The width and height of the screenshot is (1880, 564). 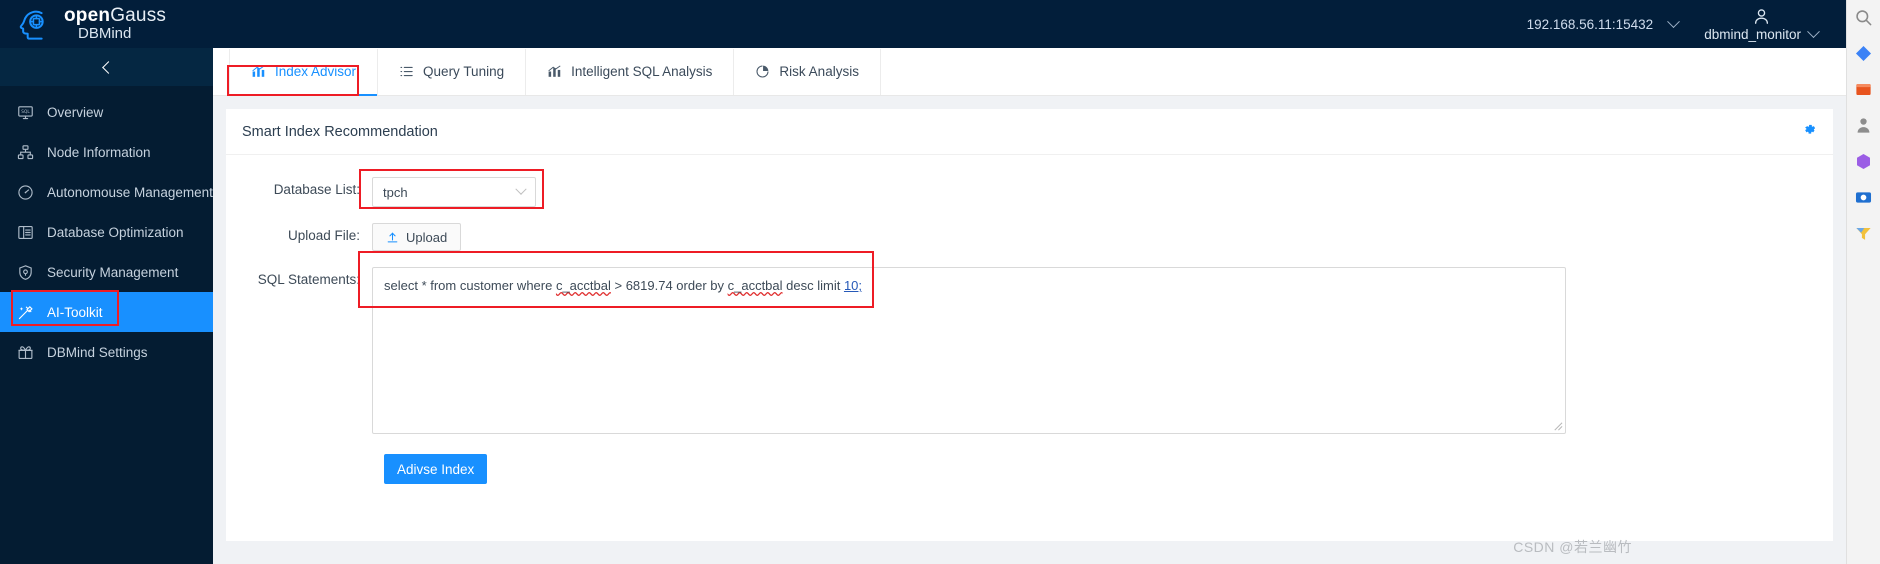 I want to click on sidebar-item-ai-toolkit: AI-Toolkit, so click(x=106, y=312).